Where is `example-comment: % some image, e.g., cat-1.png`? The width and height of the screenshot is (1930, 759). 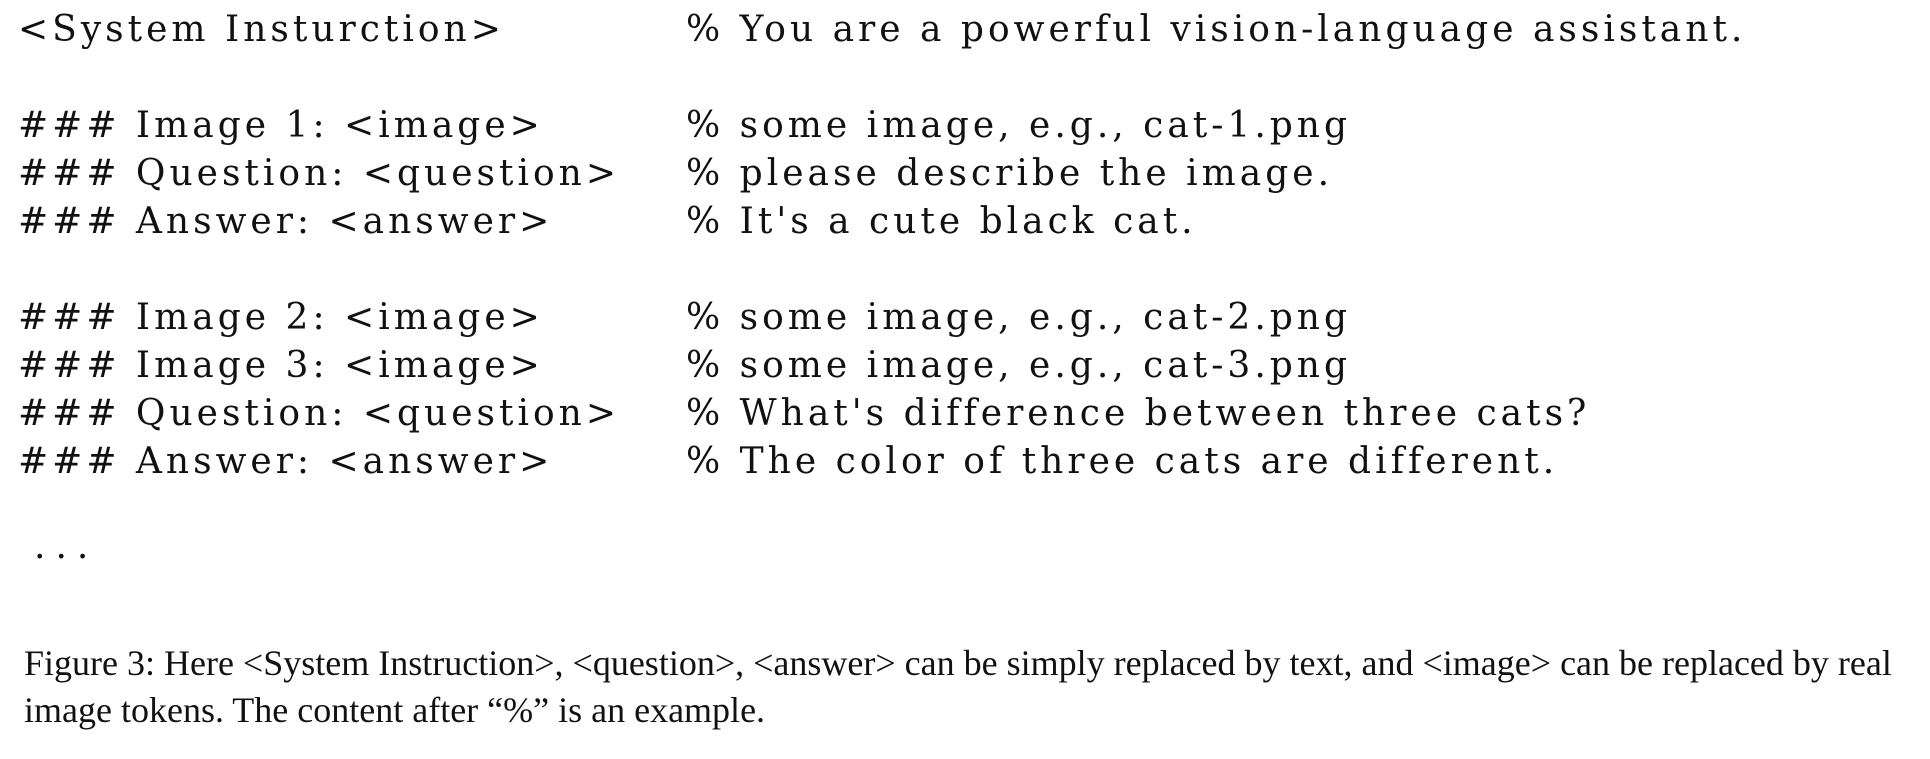 example-comment: % some image, e.g., cat-1.png is located at coordinates (1019, 125).